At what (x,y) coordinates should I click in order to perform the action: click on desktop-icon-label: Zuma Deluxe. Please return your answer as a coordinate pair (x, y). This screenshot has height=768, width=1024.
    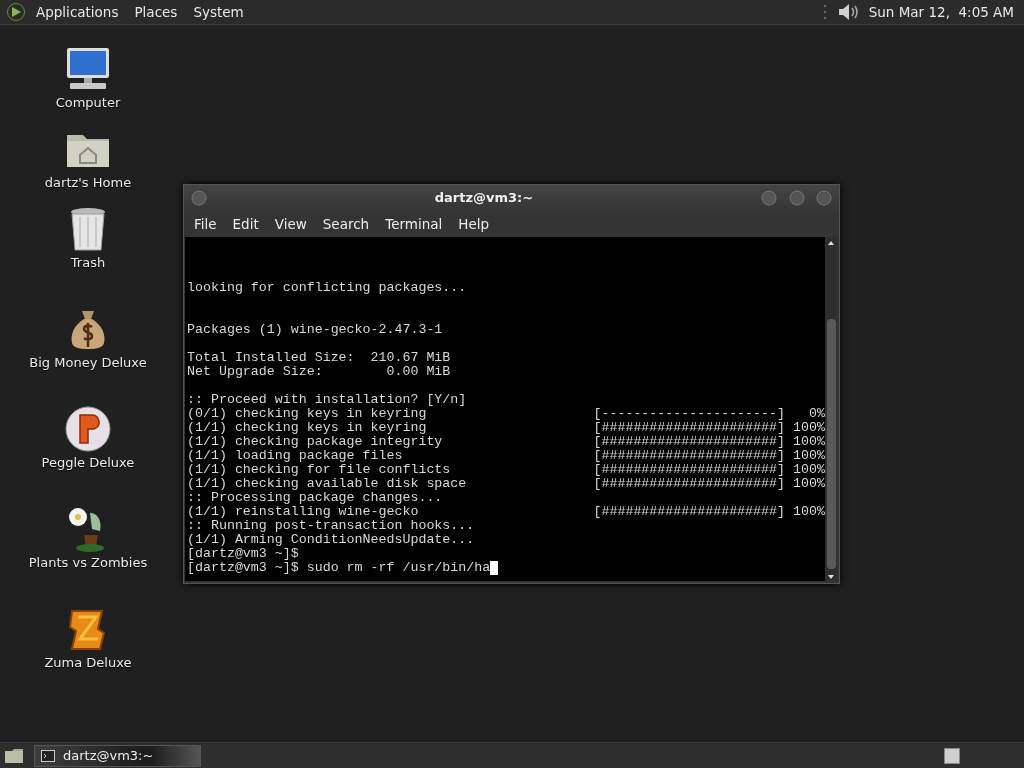
    Looking at the image, I should click on (88, 662).